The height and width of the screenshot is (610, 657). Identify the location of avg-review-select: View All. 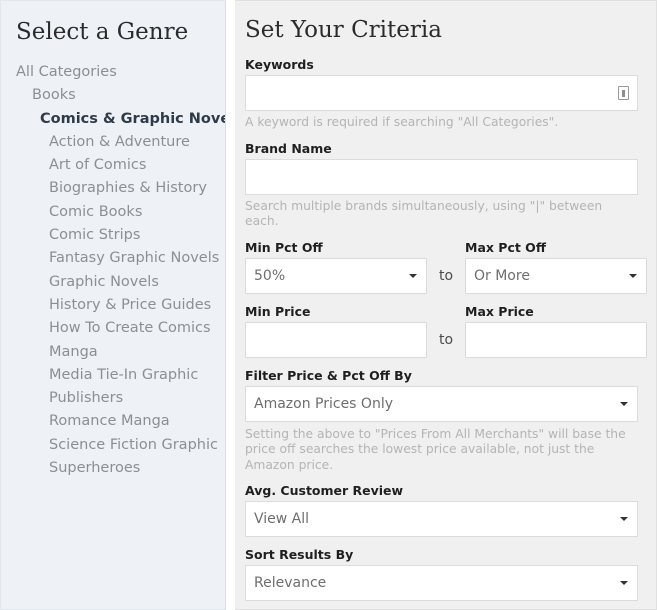
(441, 519).